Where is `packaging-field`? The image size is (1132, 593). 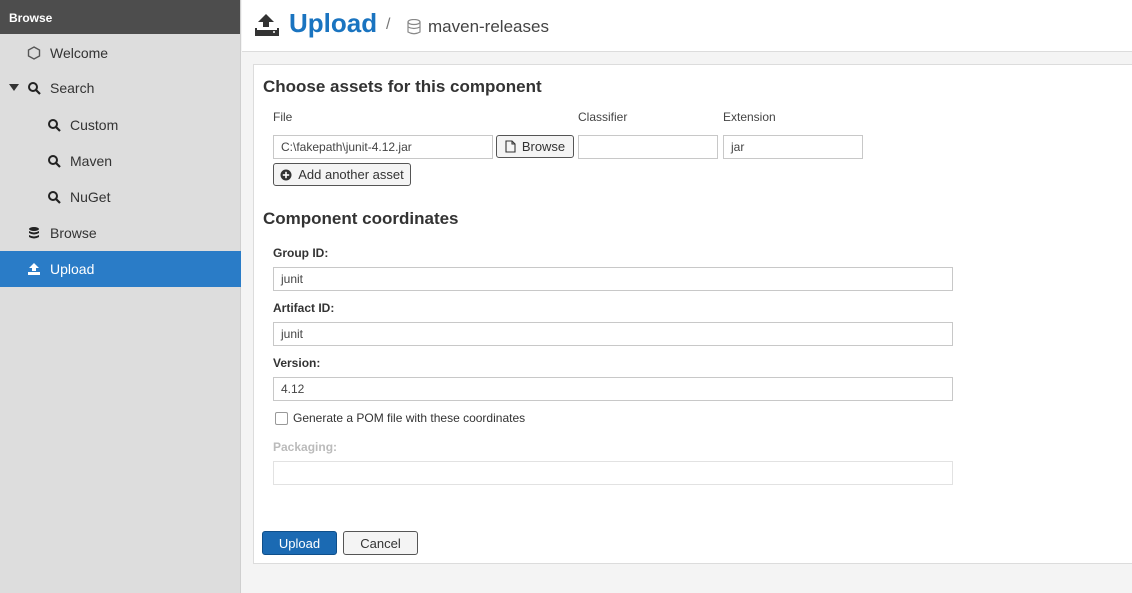
packaging-field is located at coordinates (613, 473).